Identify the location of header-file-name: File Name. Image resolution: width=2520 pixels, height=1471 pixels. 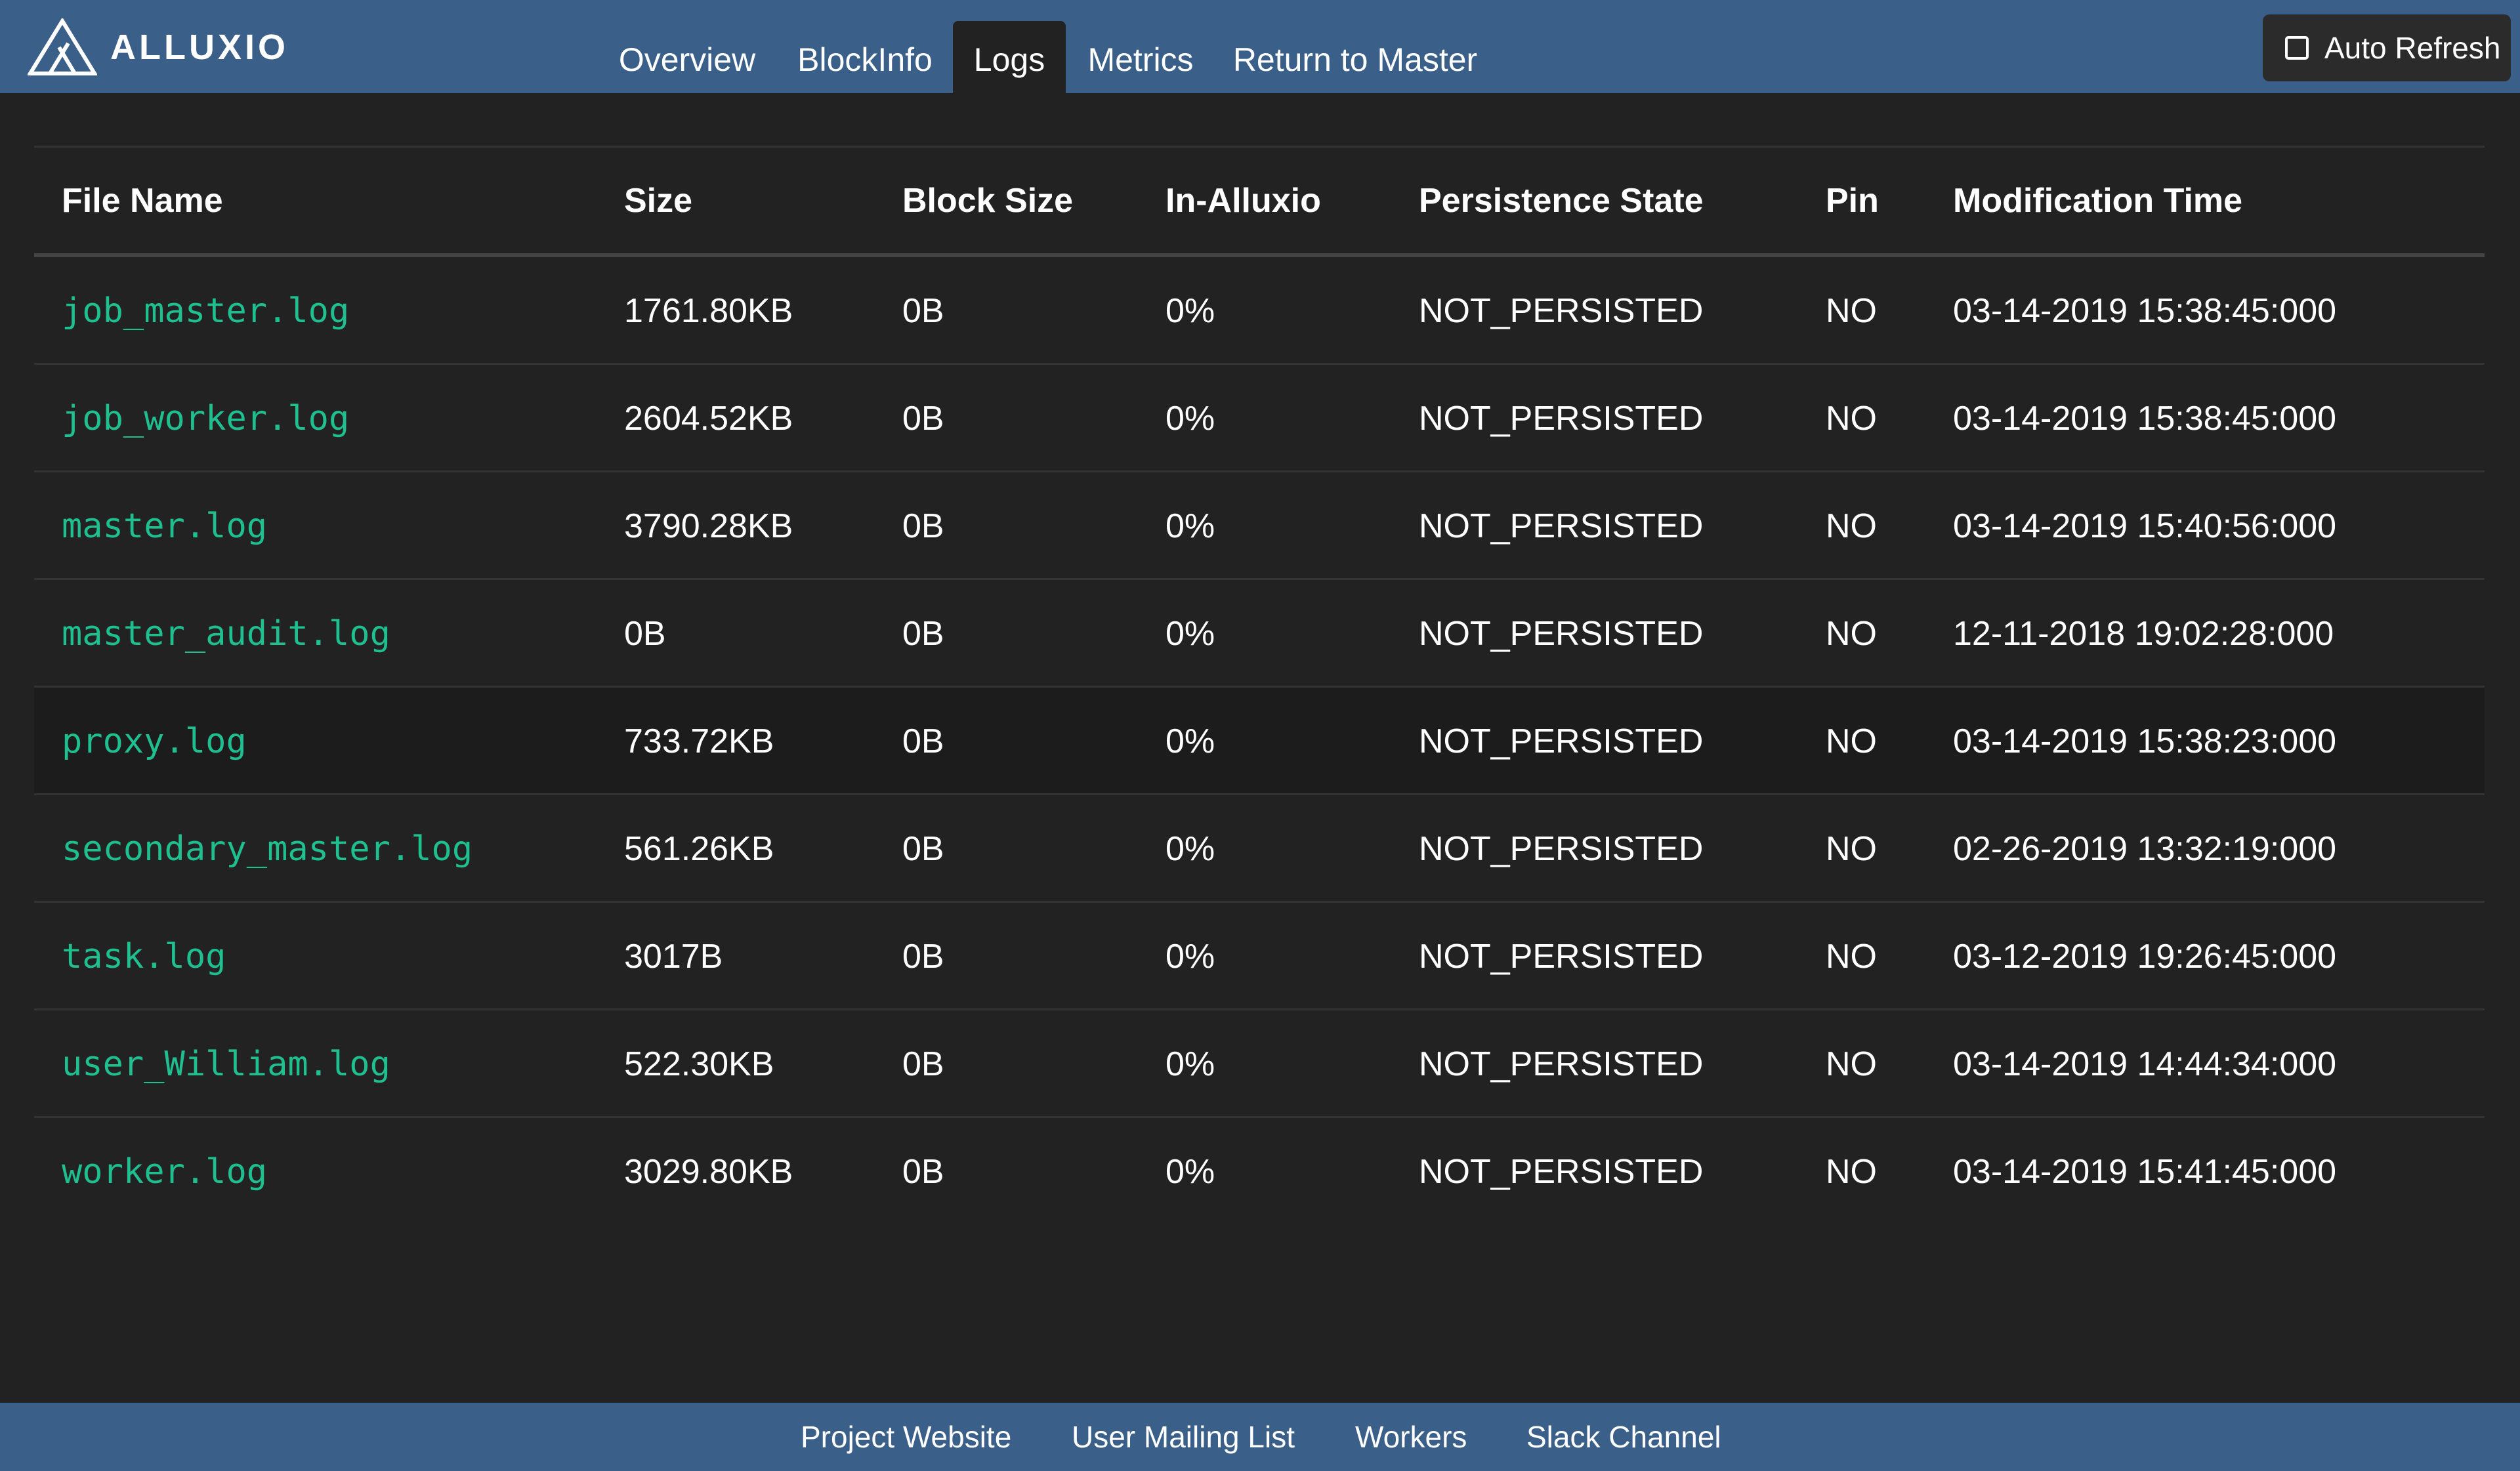
(142, 200).